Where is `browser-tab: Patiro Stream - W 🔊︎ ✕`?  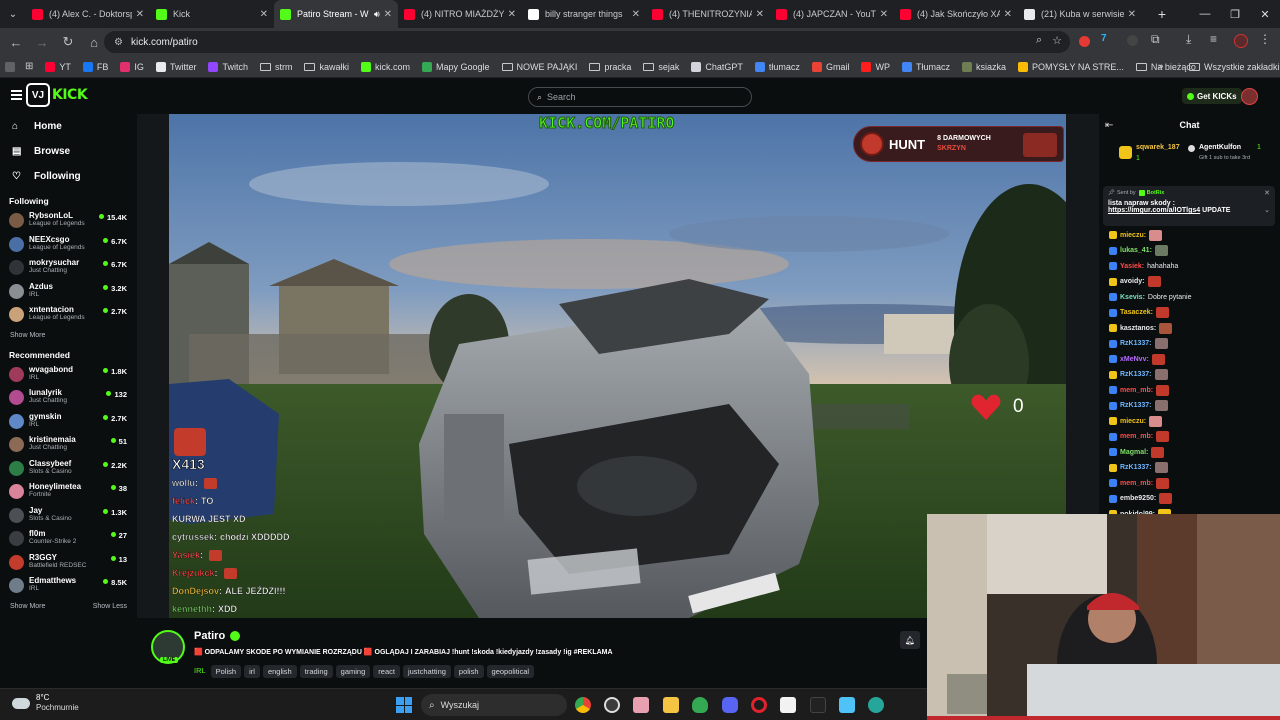
browser-tab: Patiro Stream - W 🔊︎ ✕ is located at coordinates (336, 14).